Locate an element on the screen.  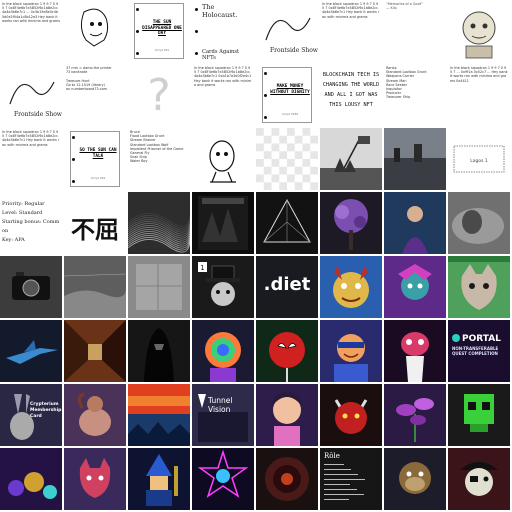
card-title: SO THE SUN CAN TALK is located at coordinates (98, 153).